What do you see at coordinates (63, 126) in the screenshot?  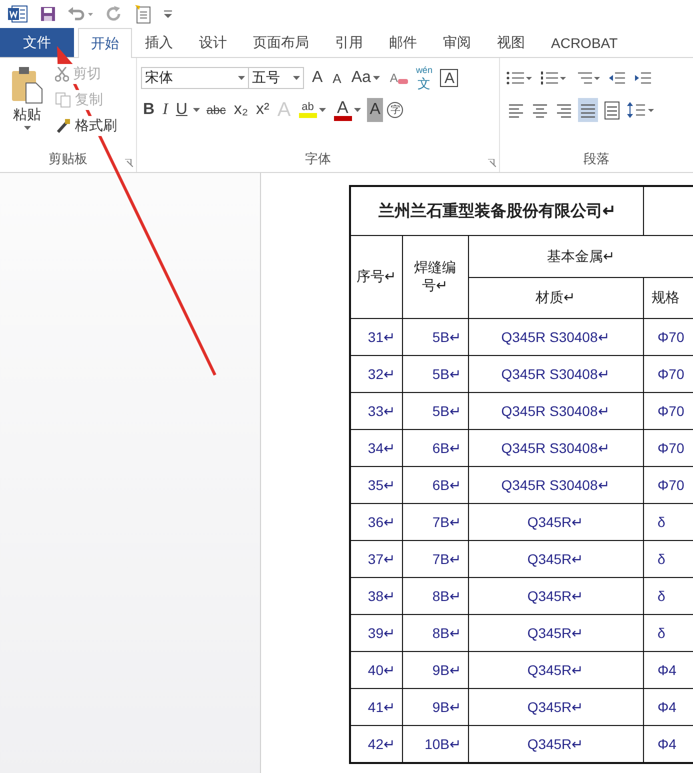 I see `paintbrush-icon` at bounding box center [63, 126].